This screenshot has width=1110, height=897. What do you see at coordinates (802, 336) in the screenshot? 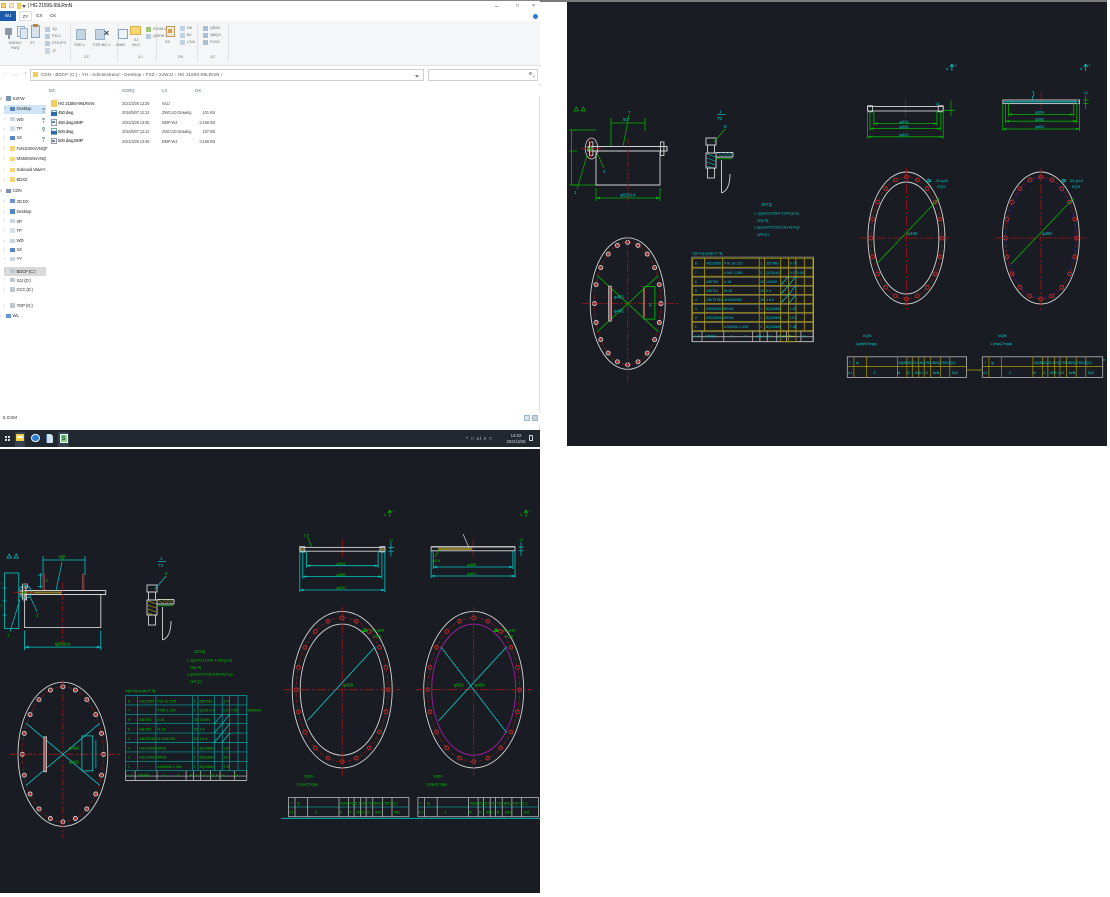
I see `svg-text: 4 8` at bounding box center [802, 336].